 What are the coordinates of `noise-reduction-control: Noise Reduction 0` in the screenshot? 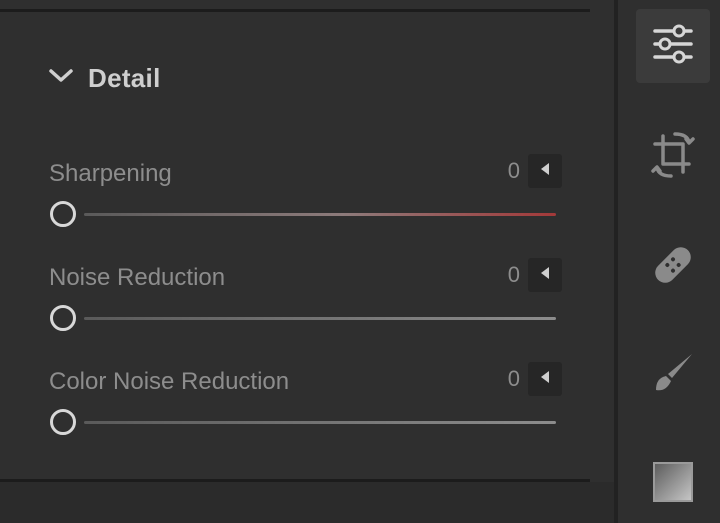 It's located at (305, 301).